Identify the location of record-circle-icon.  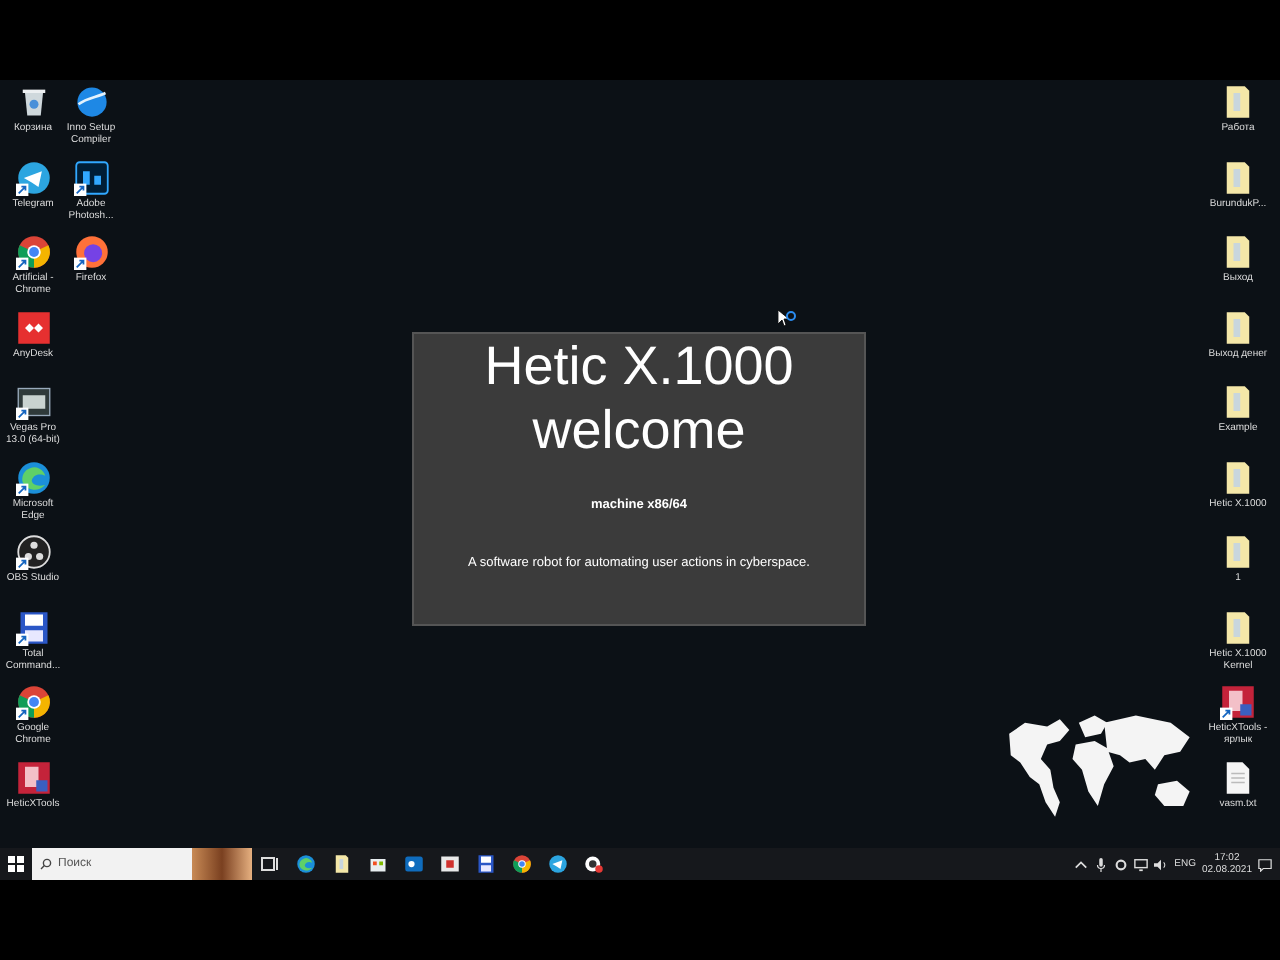
(33, 552).